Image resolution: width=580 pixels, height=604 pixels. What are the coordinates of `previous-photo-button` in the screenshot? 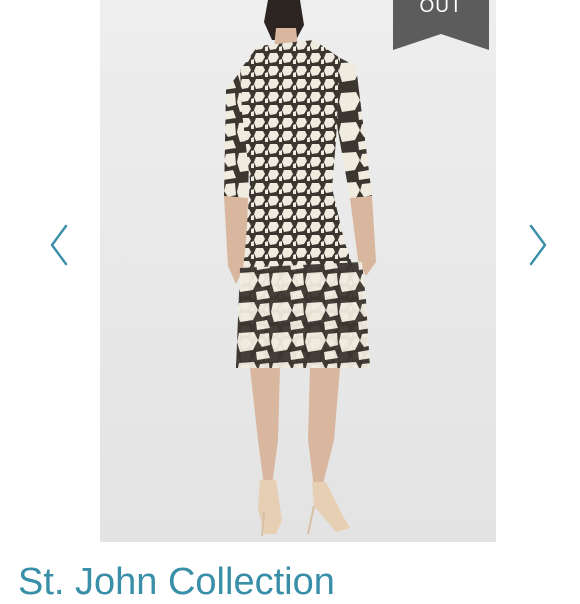 It's located at (59, 245).